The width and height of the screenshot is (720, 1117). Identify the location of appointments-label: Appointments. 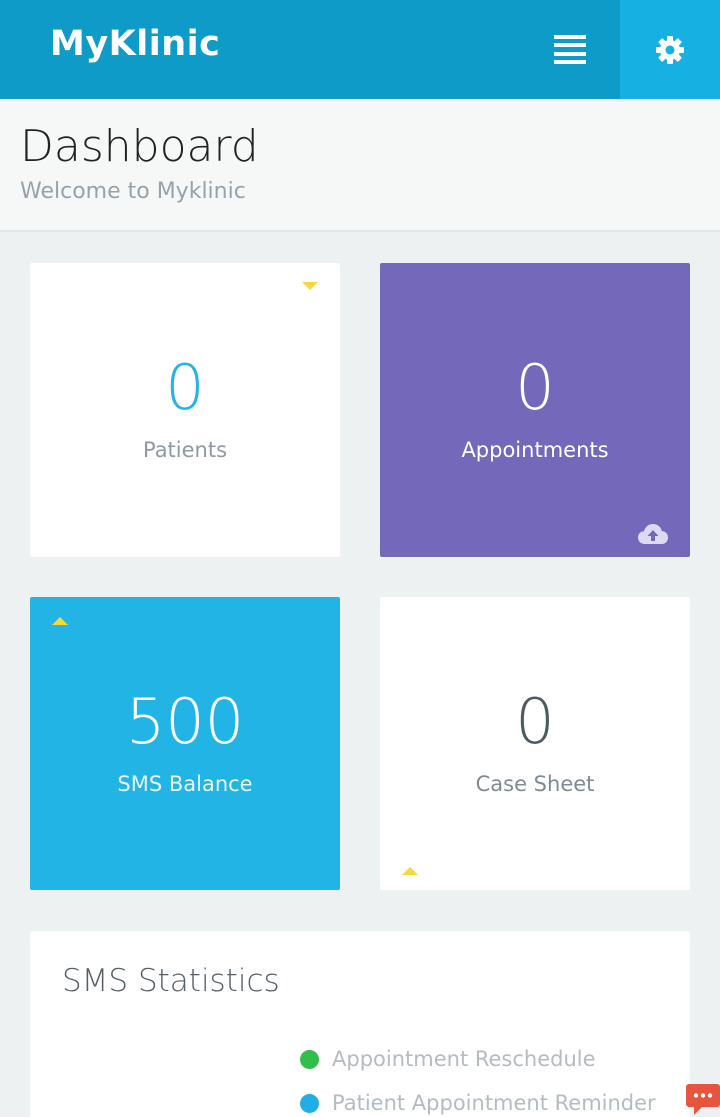
(535, 450).